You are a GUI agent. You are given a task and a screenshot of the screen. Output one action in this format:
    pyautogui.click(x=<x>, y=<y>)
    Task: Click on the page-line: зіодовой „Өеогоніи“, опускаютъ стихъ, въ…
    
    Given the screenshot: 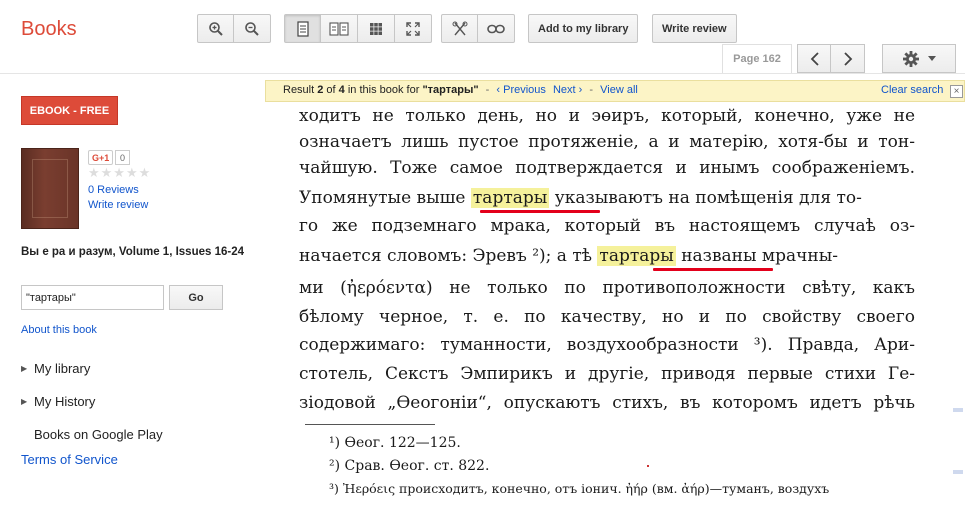 What is the action you would take?
    pyautogui.click(x=607, y=403)
    